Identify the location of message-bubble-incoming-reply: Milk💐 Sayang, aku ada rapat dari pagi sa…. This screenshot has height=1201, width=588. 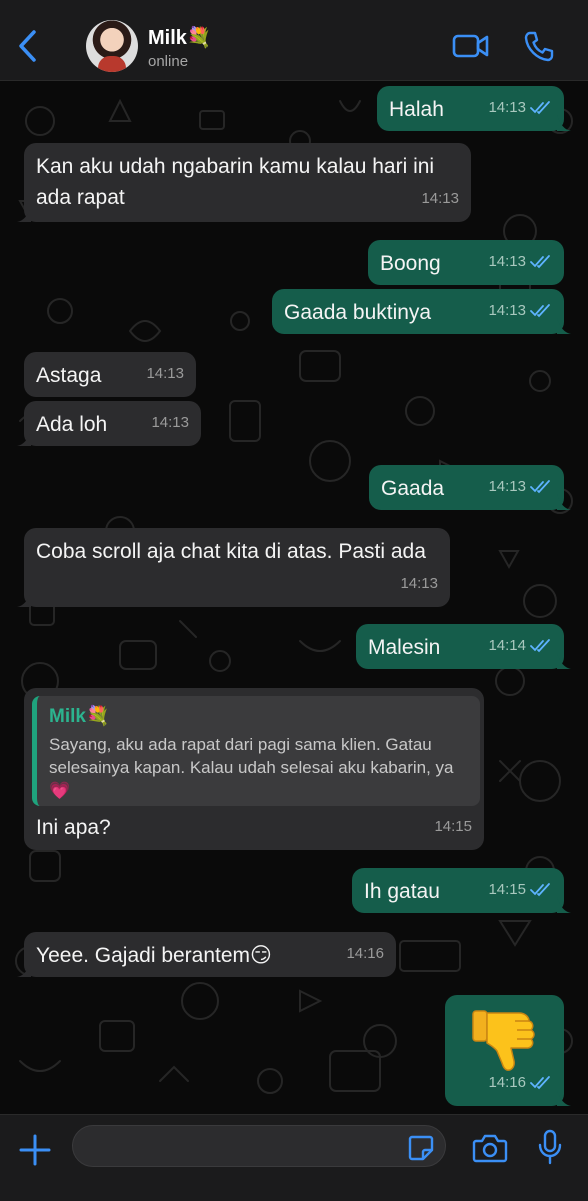
(254, 769).